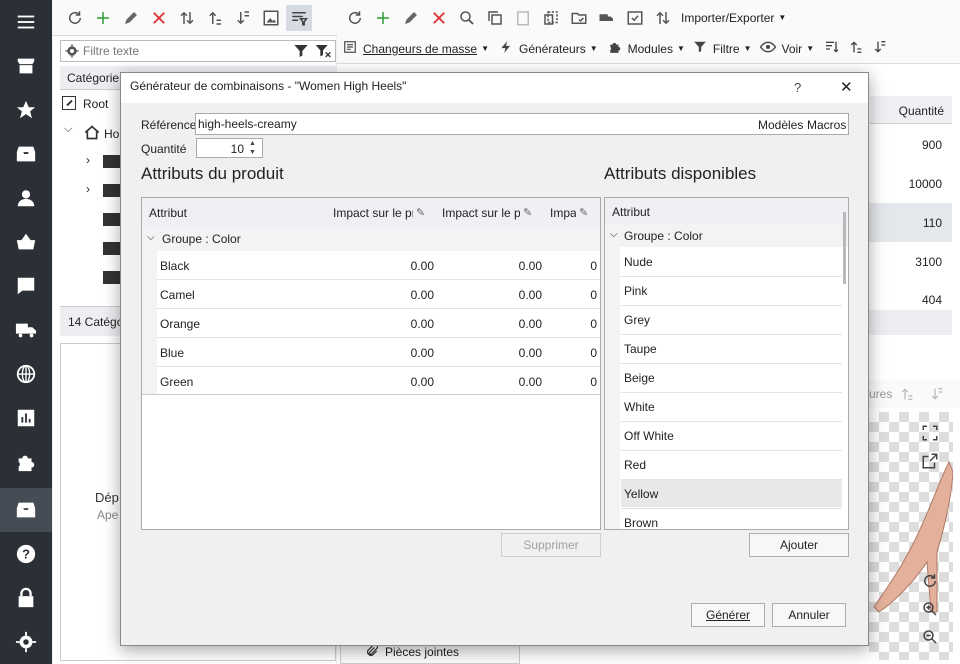 This screenshot has width=960, height=664. What do you see at coordinates (911, 184) in the screenshot?
I see `qty-cell: 10000` at bounding box center [911, 184].